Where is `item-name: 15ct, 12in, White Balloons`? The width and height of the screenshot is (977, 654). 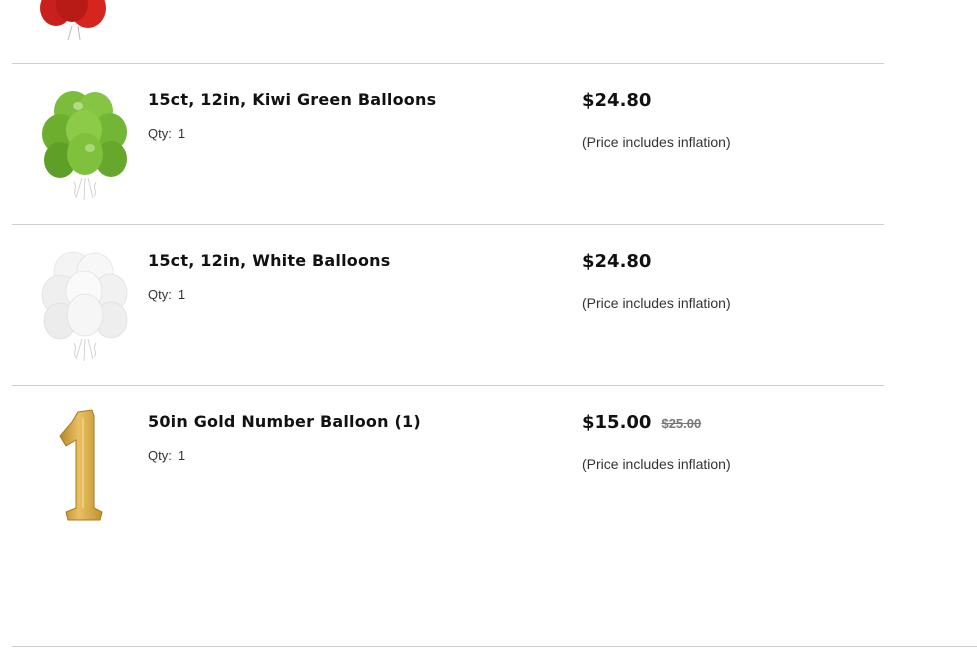 item-name: 15ct, 12in, White Balloons is located at coordinates (269, 260).